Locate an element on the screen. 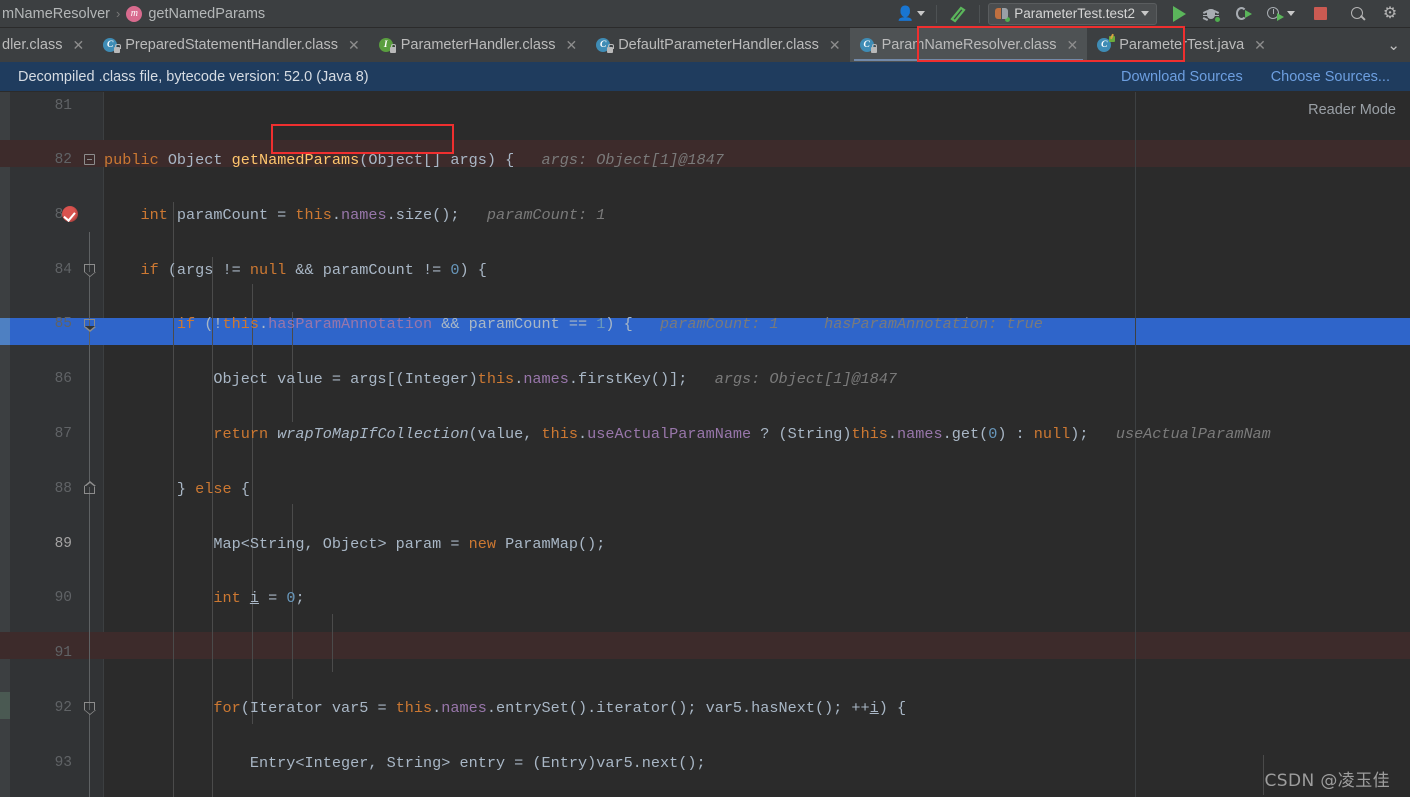  run-config-icon is located at coordinates (1003, 14).